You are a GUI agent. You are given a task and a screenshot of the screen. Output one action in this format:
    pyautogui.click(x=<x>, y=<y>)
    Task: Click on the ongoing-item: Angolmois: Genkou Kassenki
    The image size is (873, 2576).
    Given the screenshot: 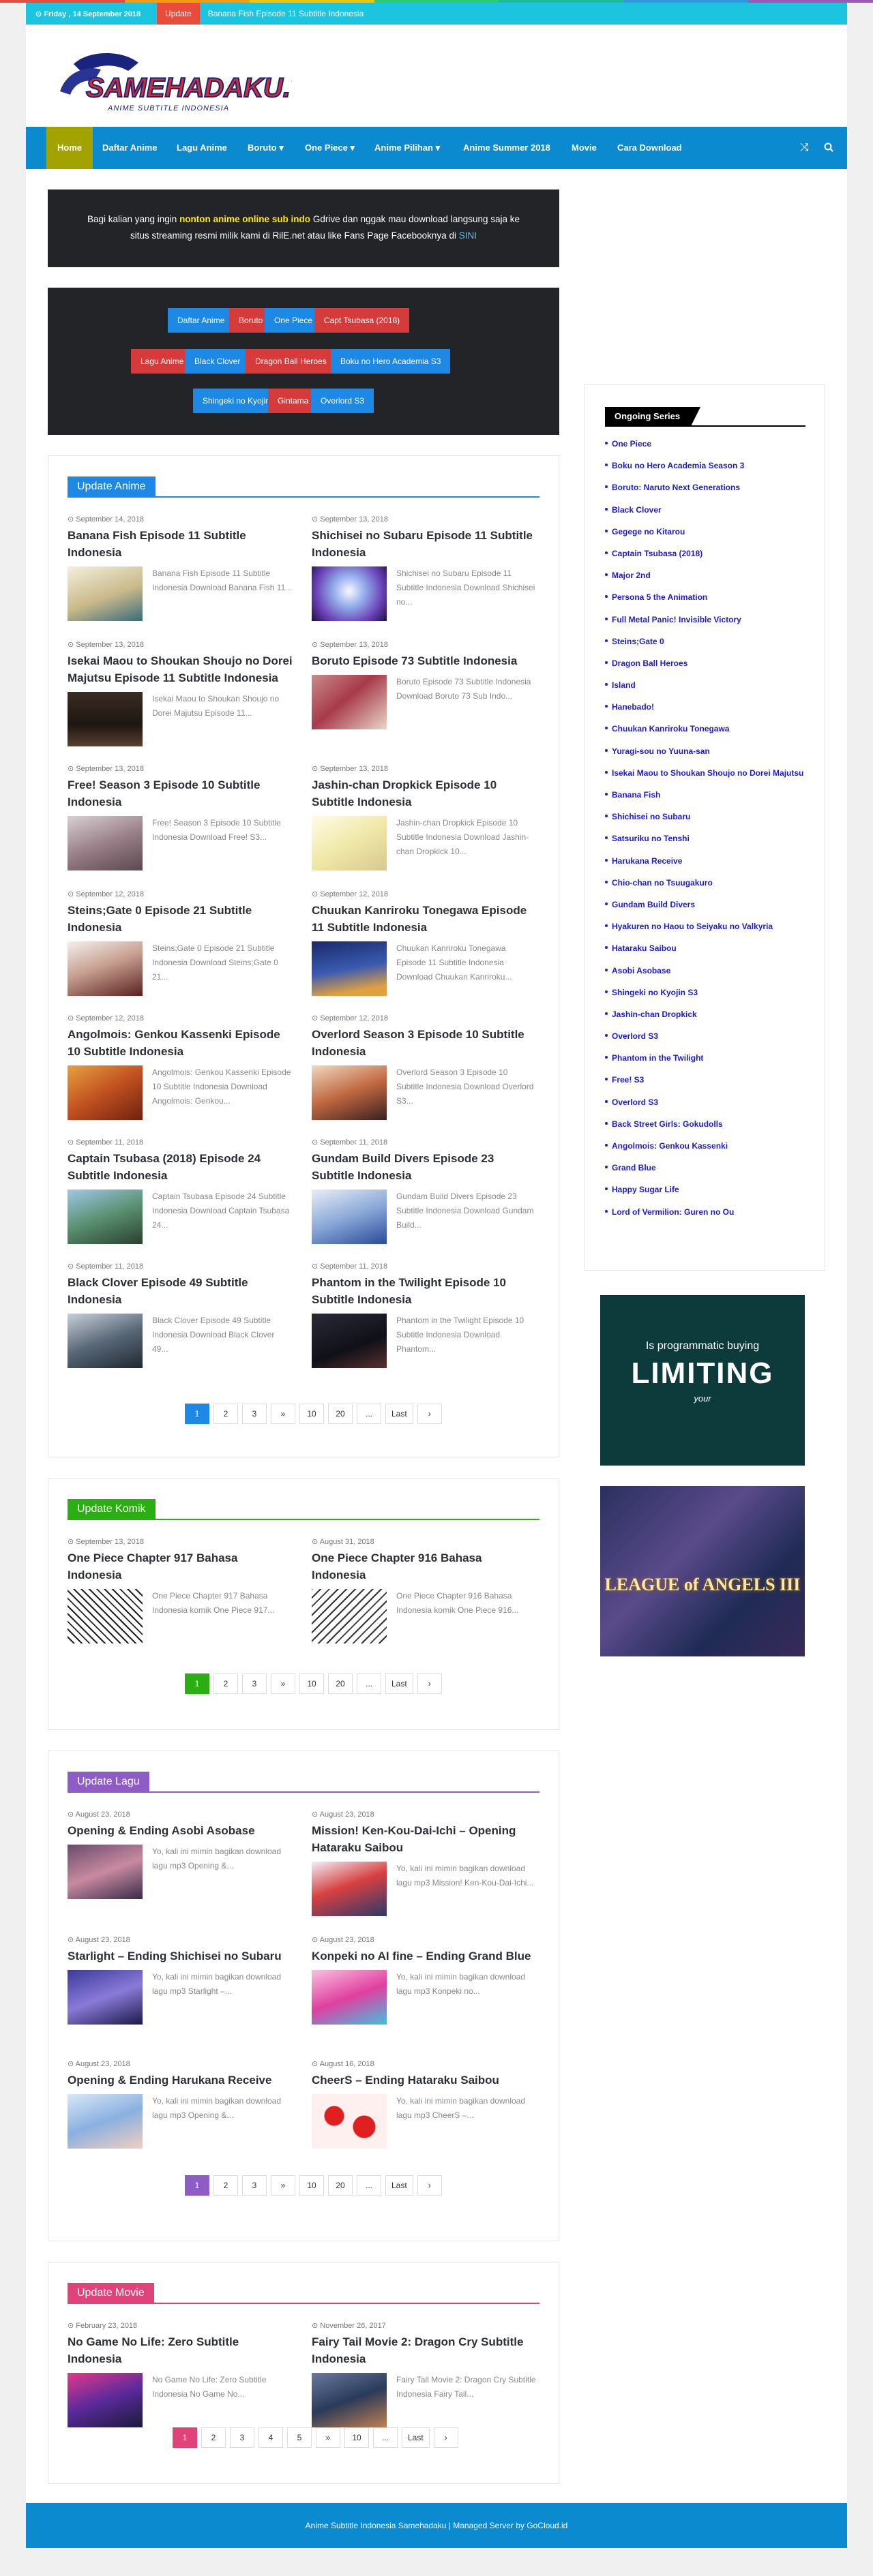 What is the action you would take?
    pyautogui.click(x=705, y=1145)
    